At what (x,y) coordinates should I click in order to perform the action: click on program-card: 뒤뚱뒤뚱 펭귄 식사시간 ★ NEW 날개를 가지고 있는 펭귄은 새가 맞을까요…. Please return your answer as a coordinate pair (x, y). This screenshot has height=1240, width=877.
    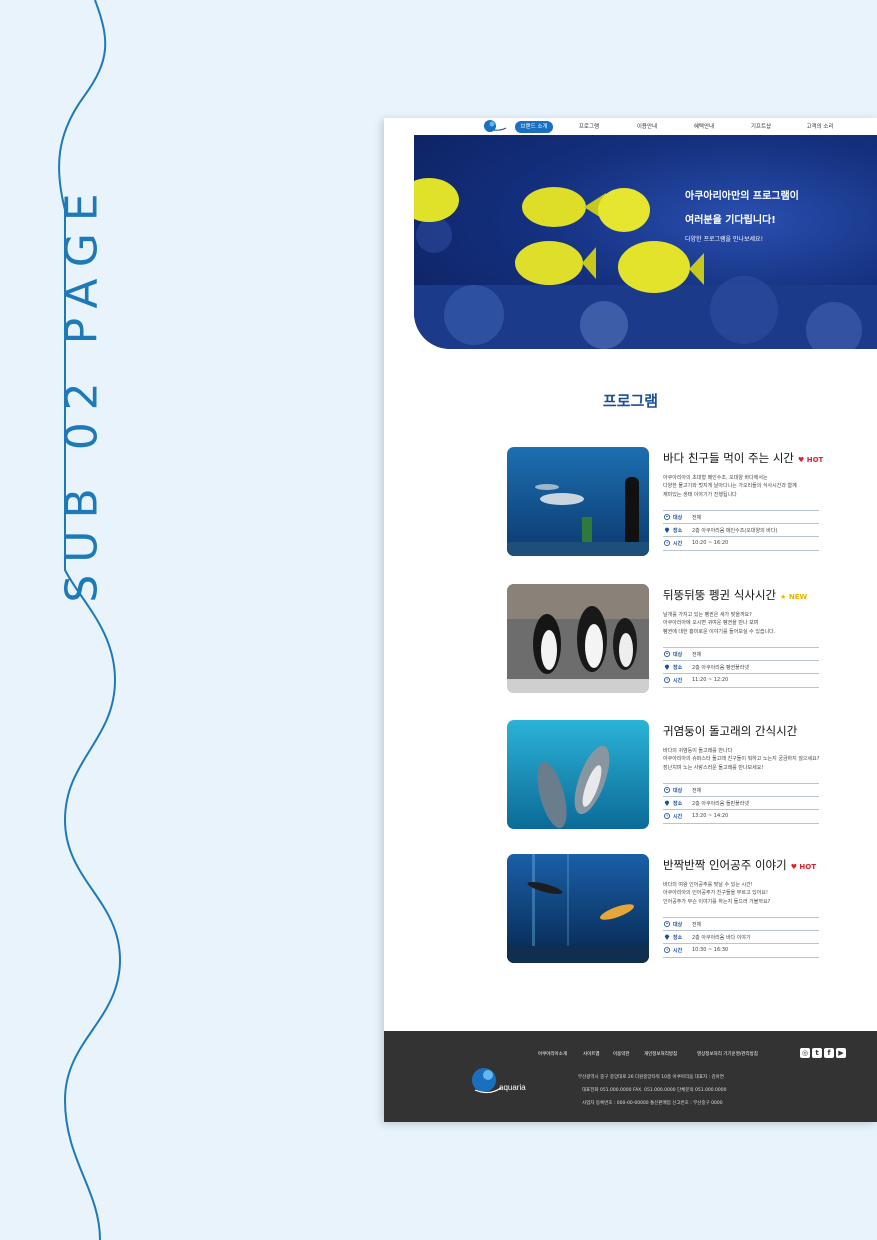
    Looking at the image, I should click on (687, 639).